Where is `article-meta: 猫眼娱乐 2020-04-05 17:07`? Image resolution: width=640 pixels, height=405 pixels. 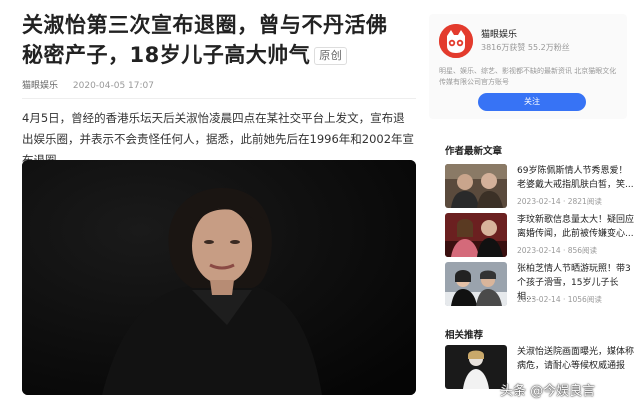
article-meta: 猫眼娱乐 2020-04-05 17:07 is located at coordinates (94, 84).